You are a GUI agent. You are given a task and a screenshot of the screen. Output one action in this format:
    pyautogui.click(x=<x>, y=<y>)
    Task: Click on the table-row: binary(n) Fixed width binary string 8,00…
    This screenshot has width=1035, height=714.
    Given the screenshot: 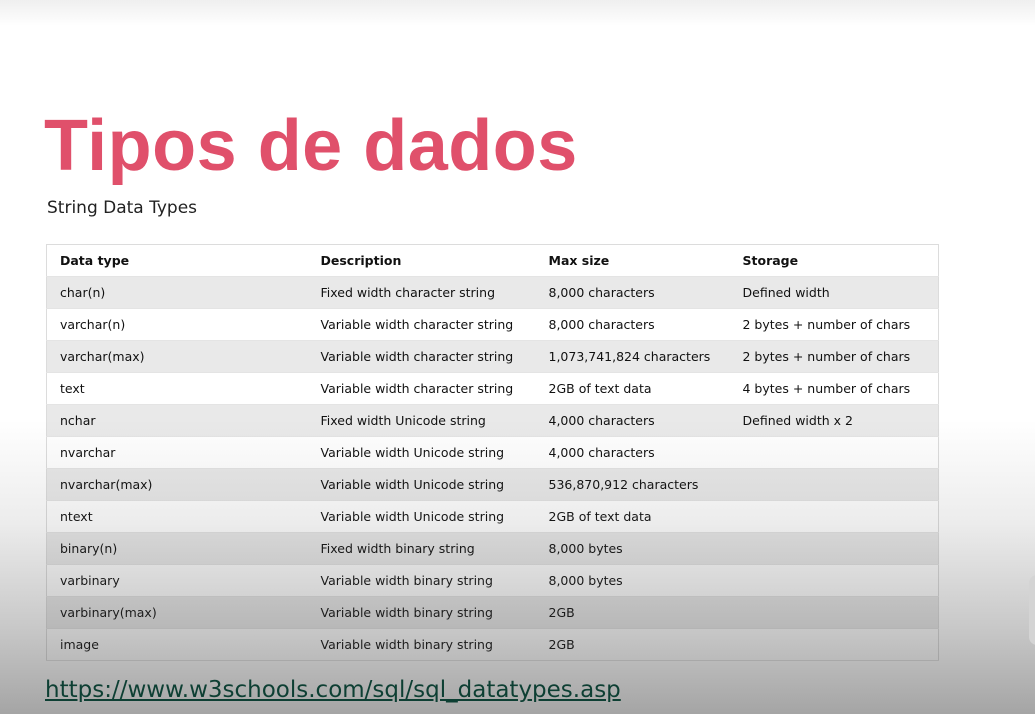 What is the action you would take?
    pyautogui.click(x=492, y=548)
    